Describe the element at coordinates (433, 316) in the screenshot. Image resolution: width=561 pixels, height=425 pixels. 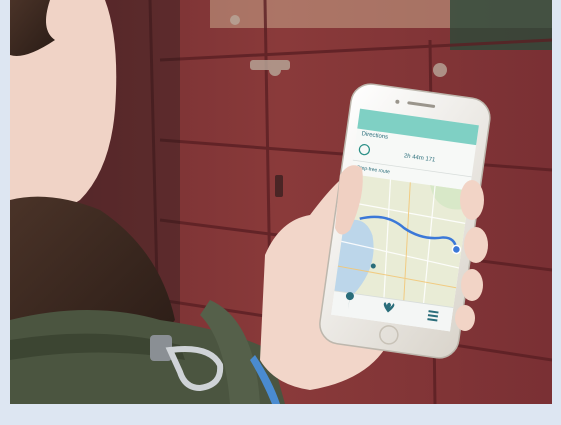
I see `list-icon` at that location.